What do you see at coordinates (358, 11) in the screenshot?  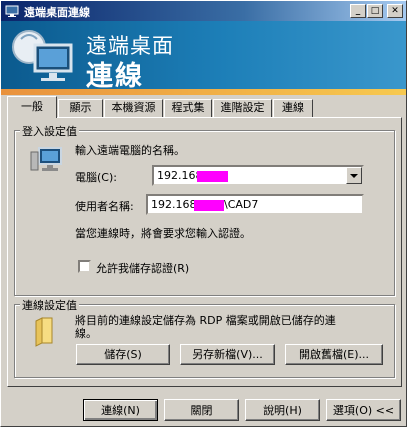 I see `minimize-button: _` at bounding box center [358, 11].